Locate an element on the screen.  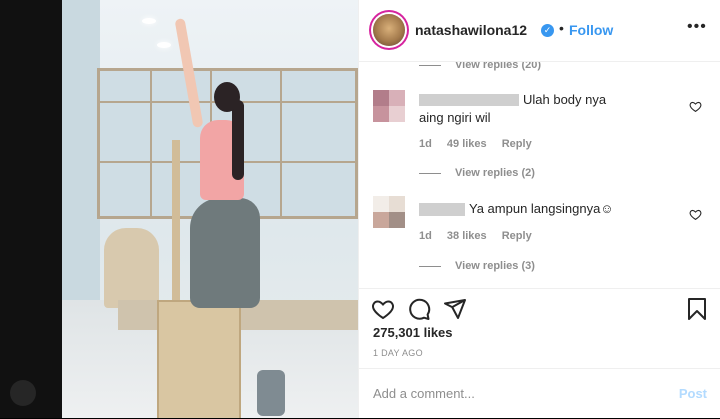
more-options-icon: ••• is located at coordinates (697, 27).